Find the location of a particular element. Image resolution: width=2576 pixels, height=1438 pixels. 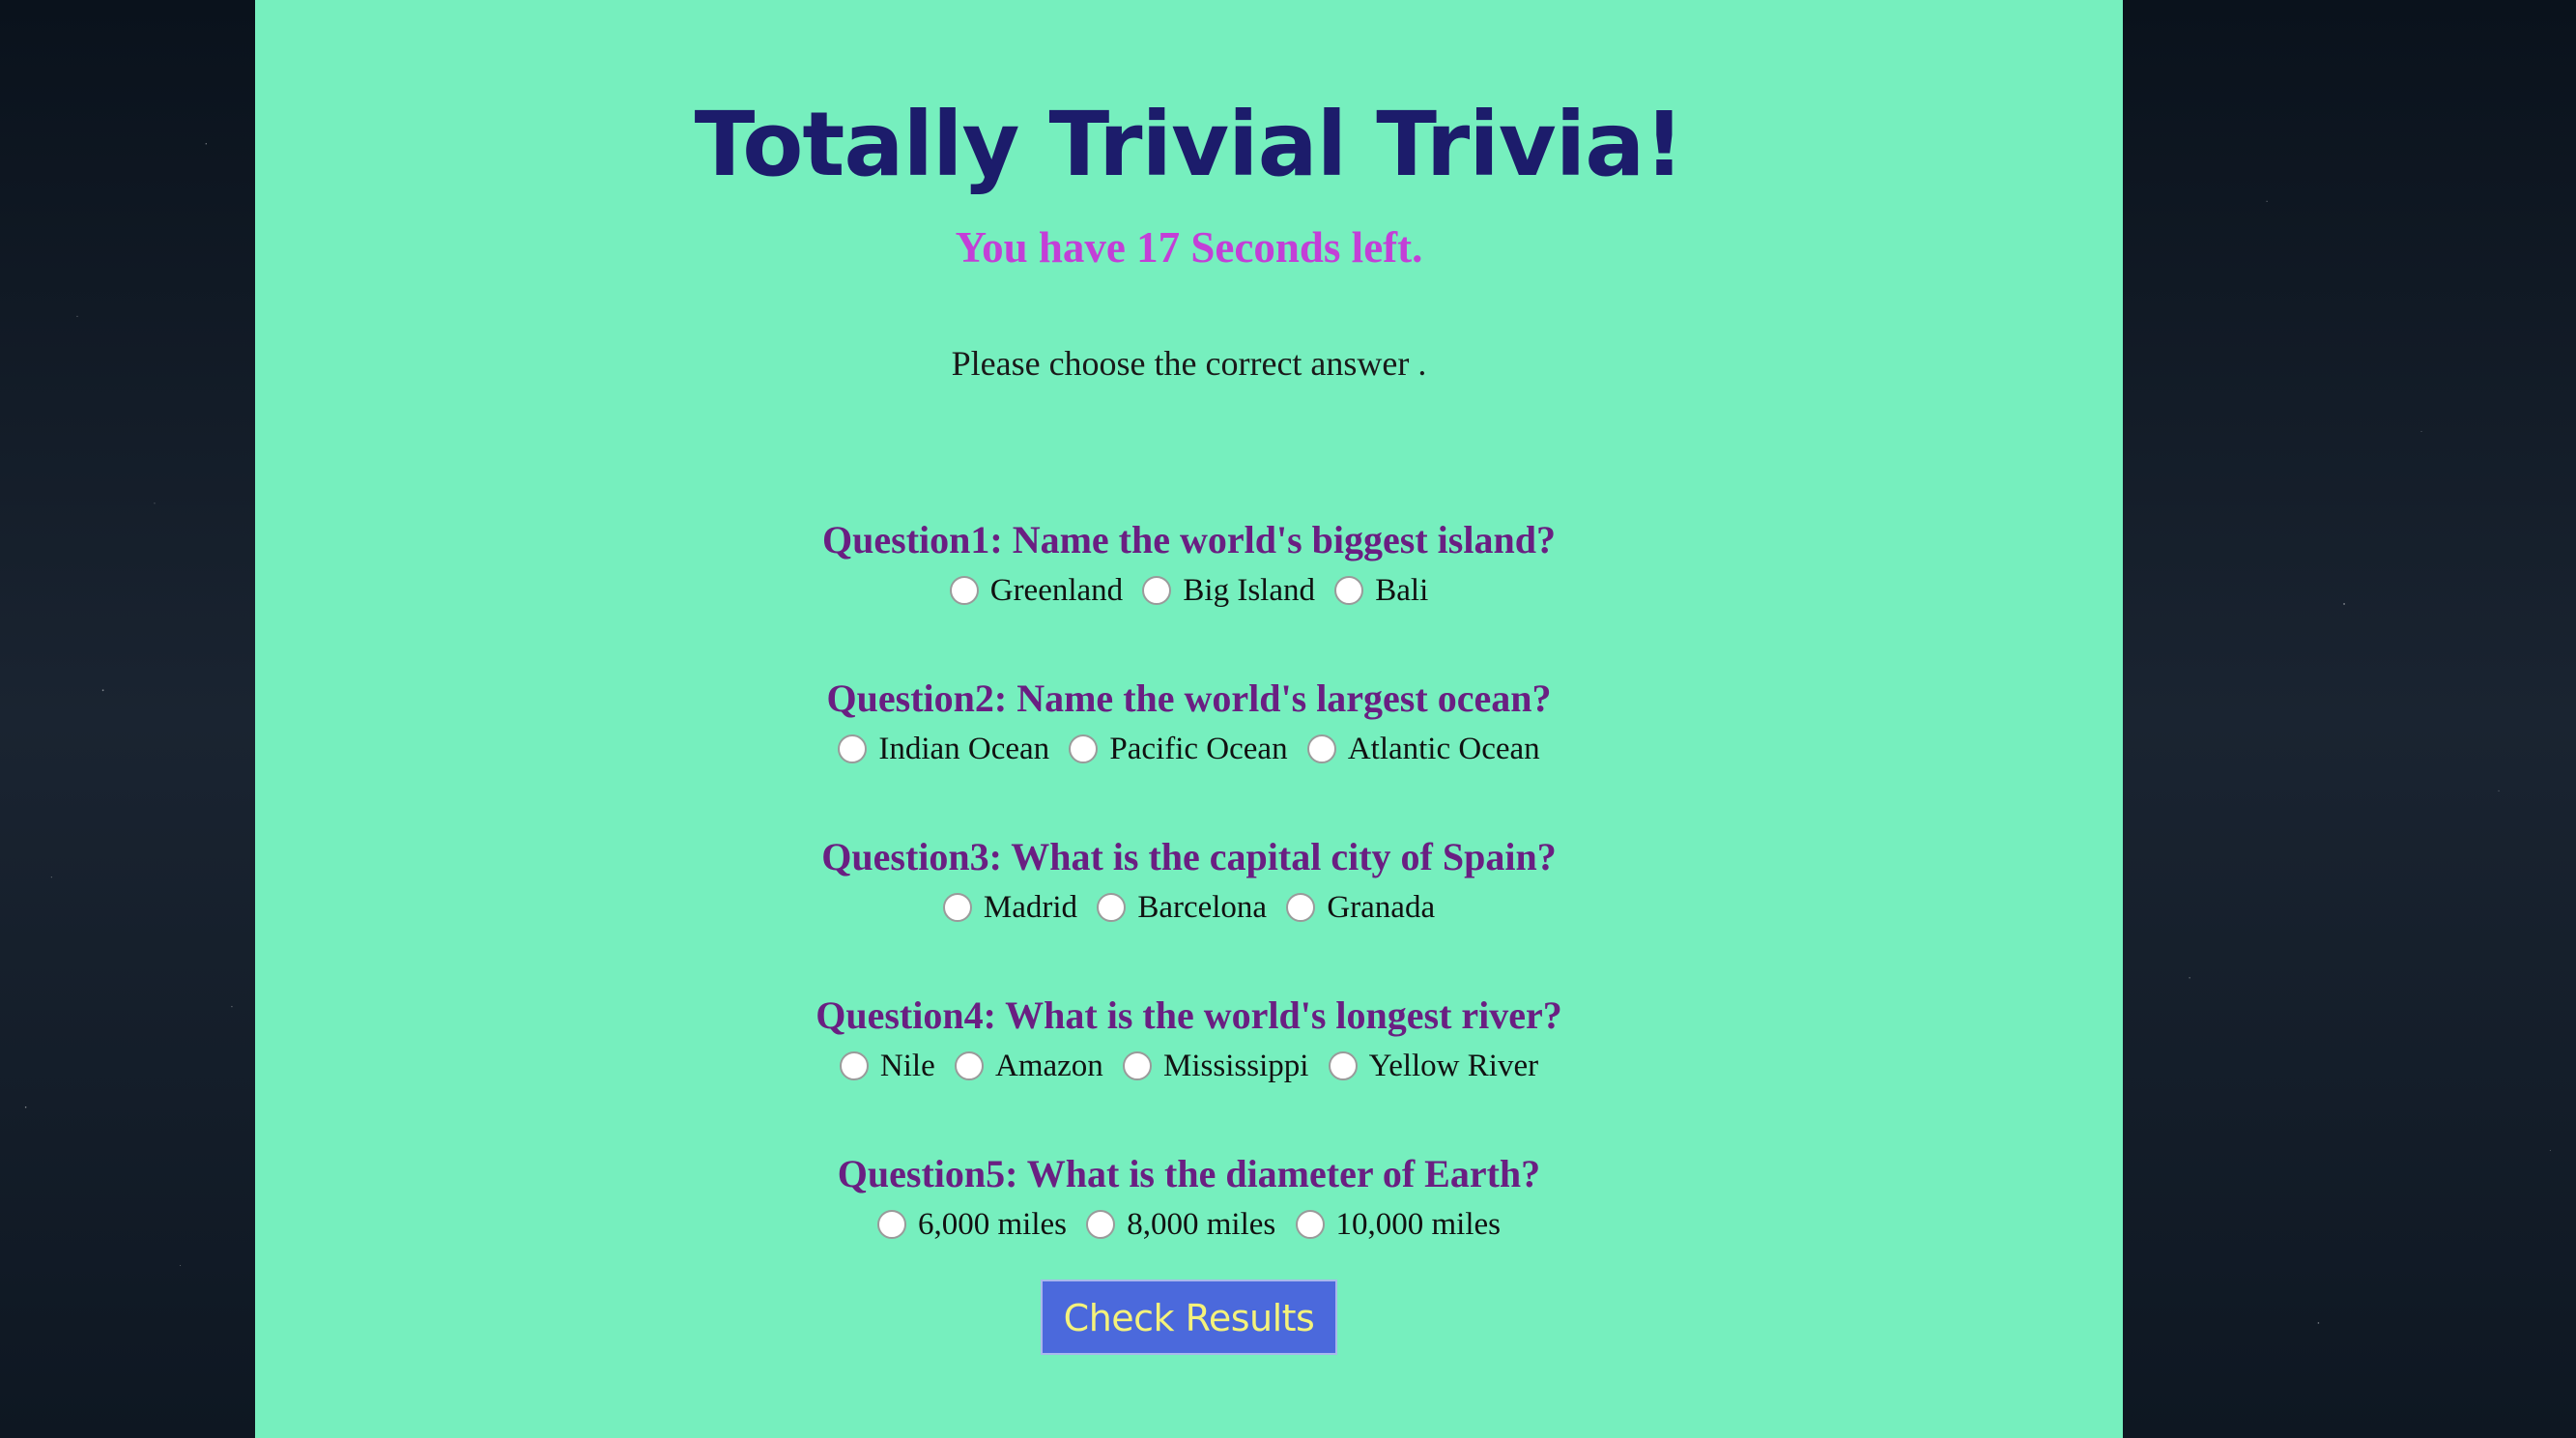

submit-row: Check Results is located at coordinates (1189, 1317).